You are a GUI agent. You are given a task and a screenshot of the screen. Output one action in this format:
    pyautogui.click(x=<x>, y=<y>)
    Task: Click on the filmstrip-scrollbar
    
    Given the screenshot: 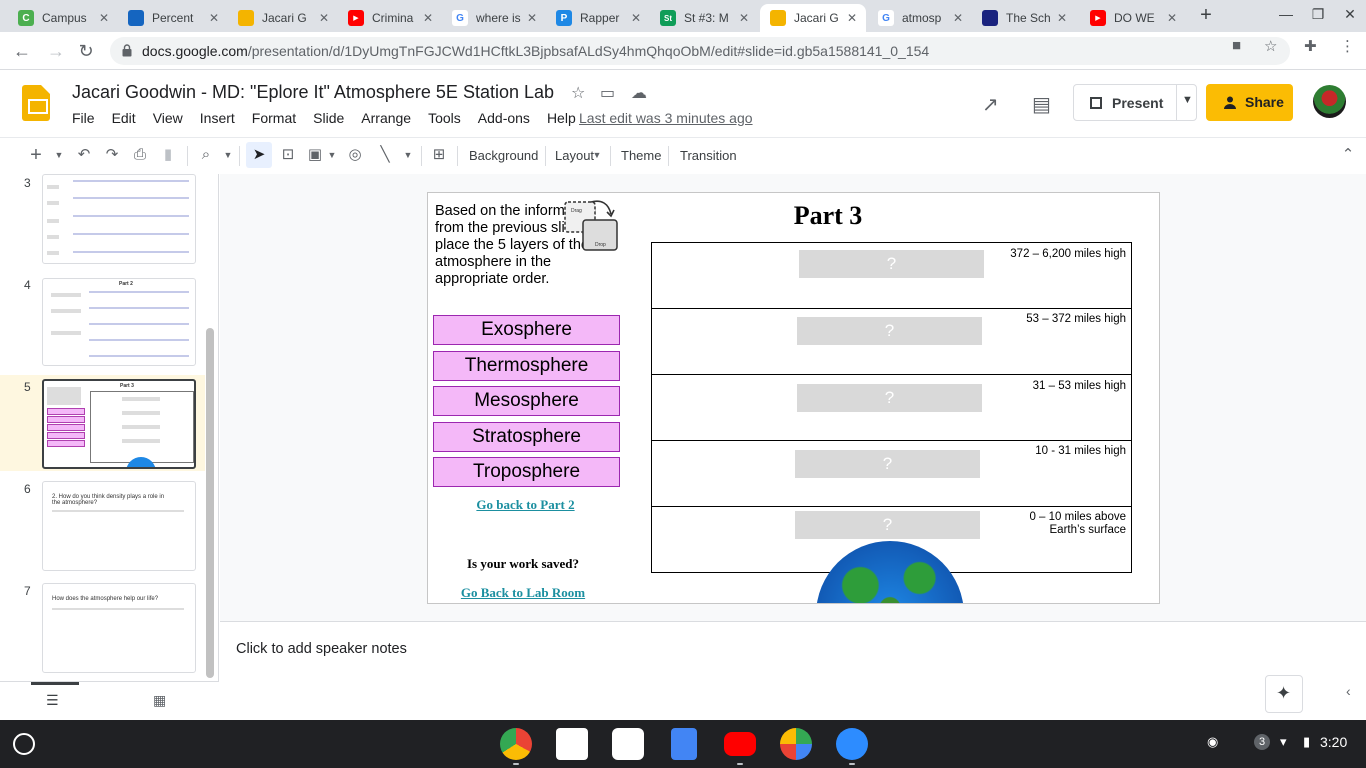 What is the action you would take?
    pyautogui.click(x=210, y=503)
    